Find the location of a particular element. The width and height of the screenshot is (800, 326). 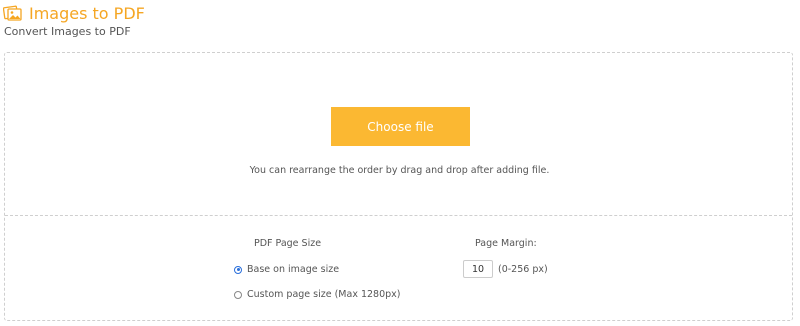

page-subtitle: Convert Images to PDF is located at coordinates (67, 31).